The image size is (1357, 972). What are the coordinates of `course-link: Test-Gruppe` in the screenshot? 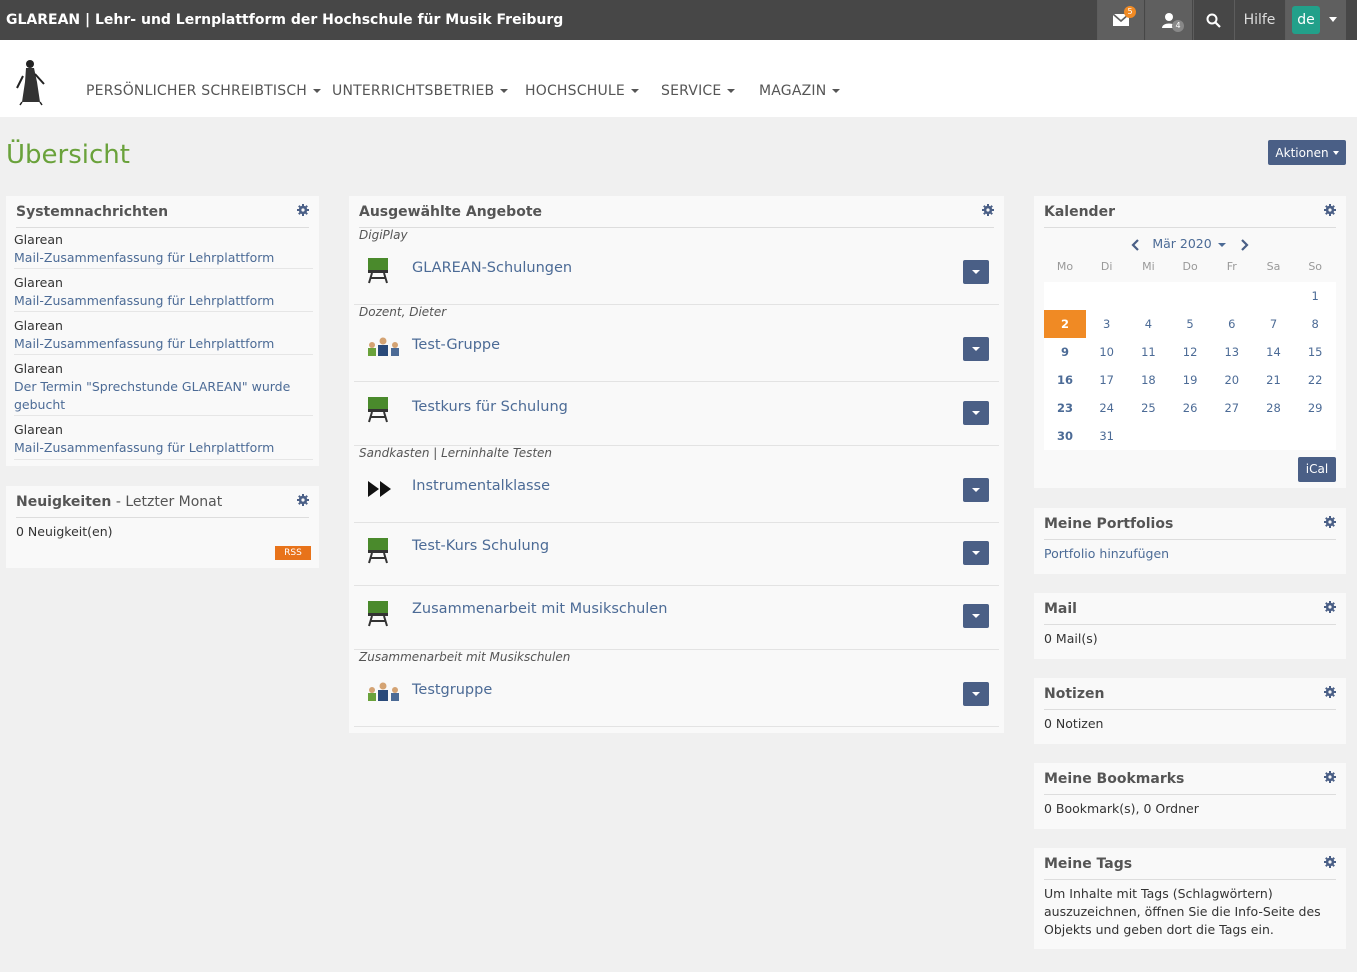 It's located at (456, 345).